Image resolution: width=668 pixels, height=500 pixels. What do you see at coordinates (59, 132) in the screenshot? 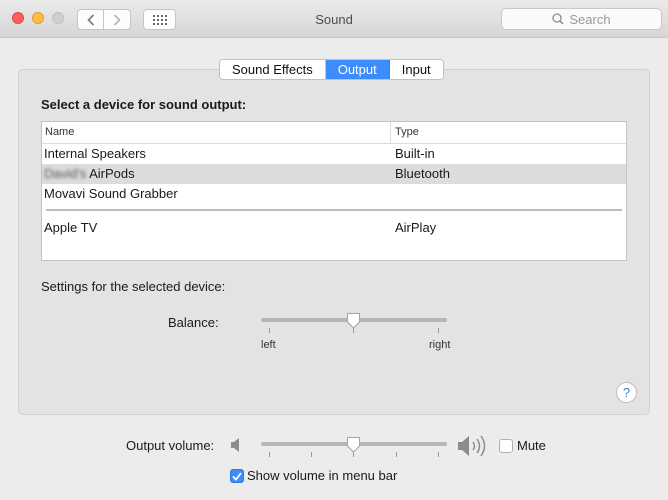
I see `column-header-name: Name` at bounding box center [59, 132].